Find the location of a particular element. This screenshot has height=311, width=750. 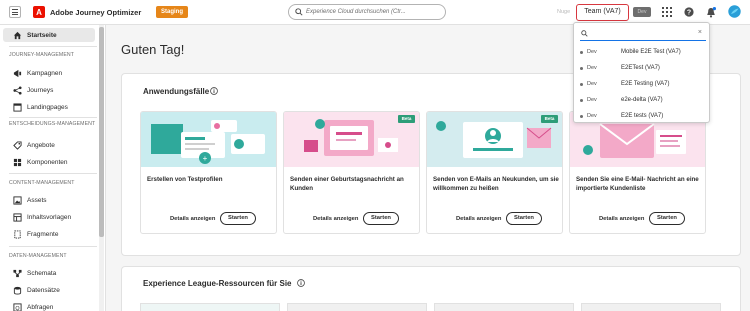

option-name: E2ETest (VA7) is located at coordinates (640, 68).